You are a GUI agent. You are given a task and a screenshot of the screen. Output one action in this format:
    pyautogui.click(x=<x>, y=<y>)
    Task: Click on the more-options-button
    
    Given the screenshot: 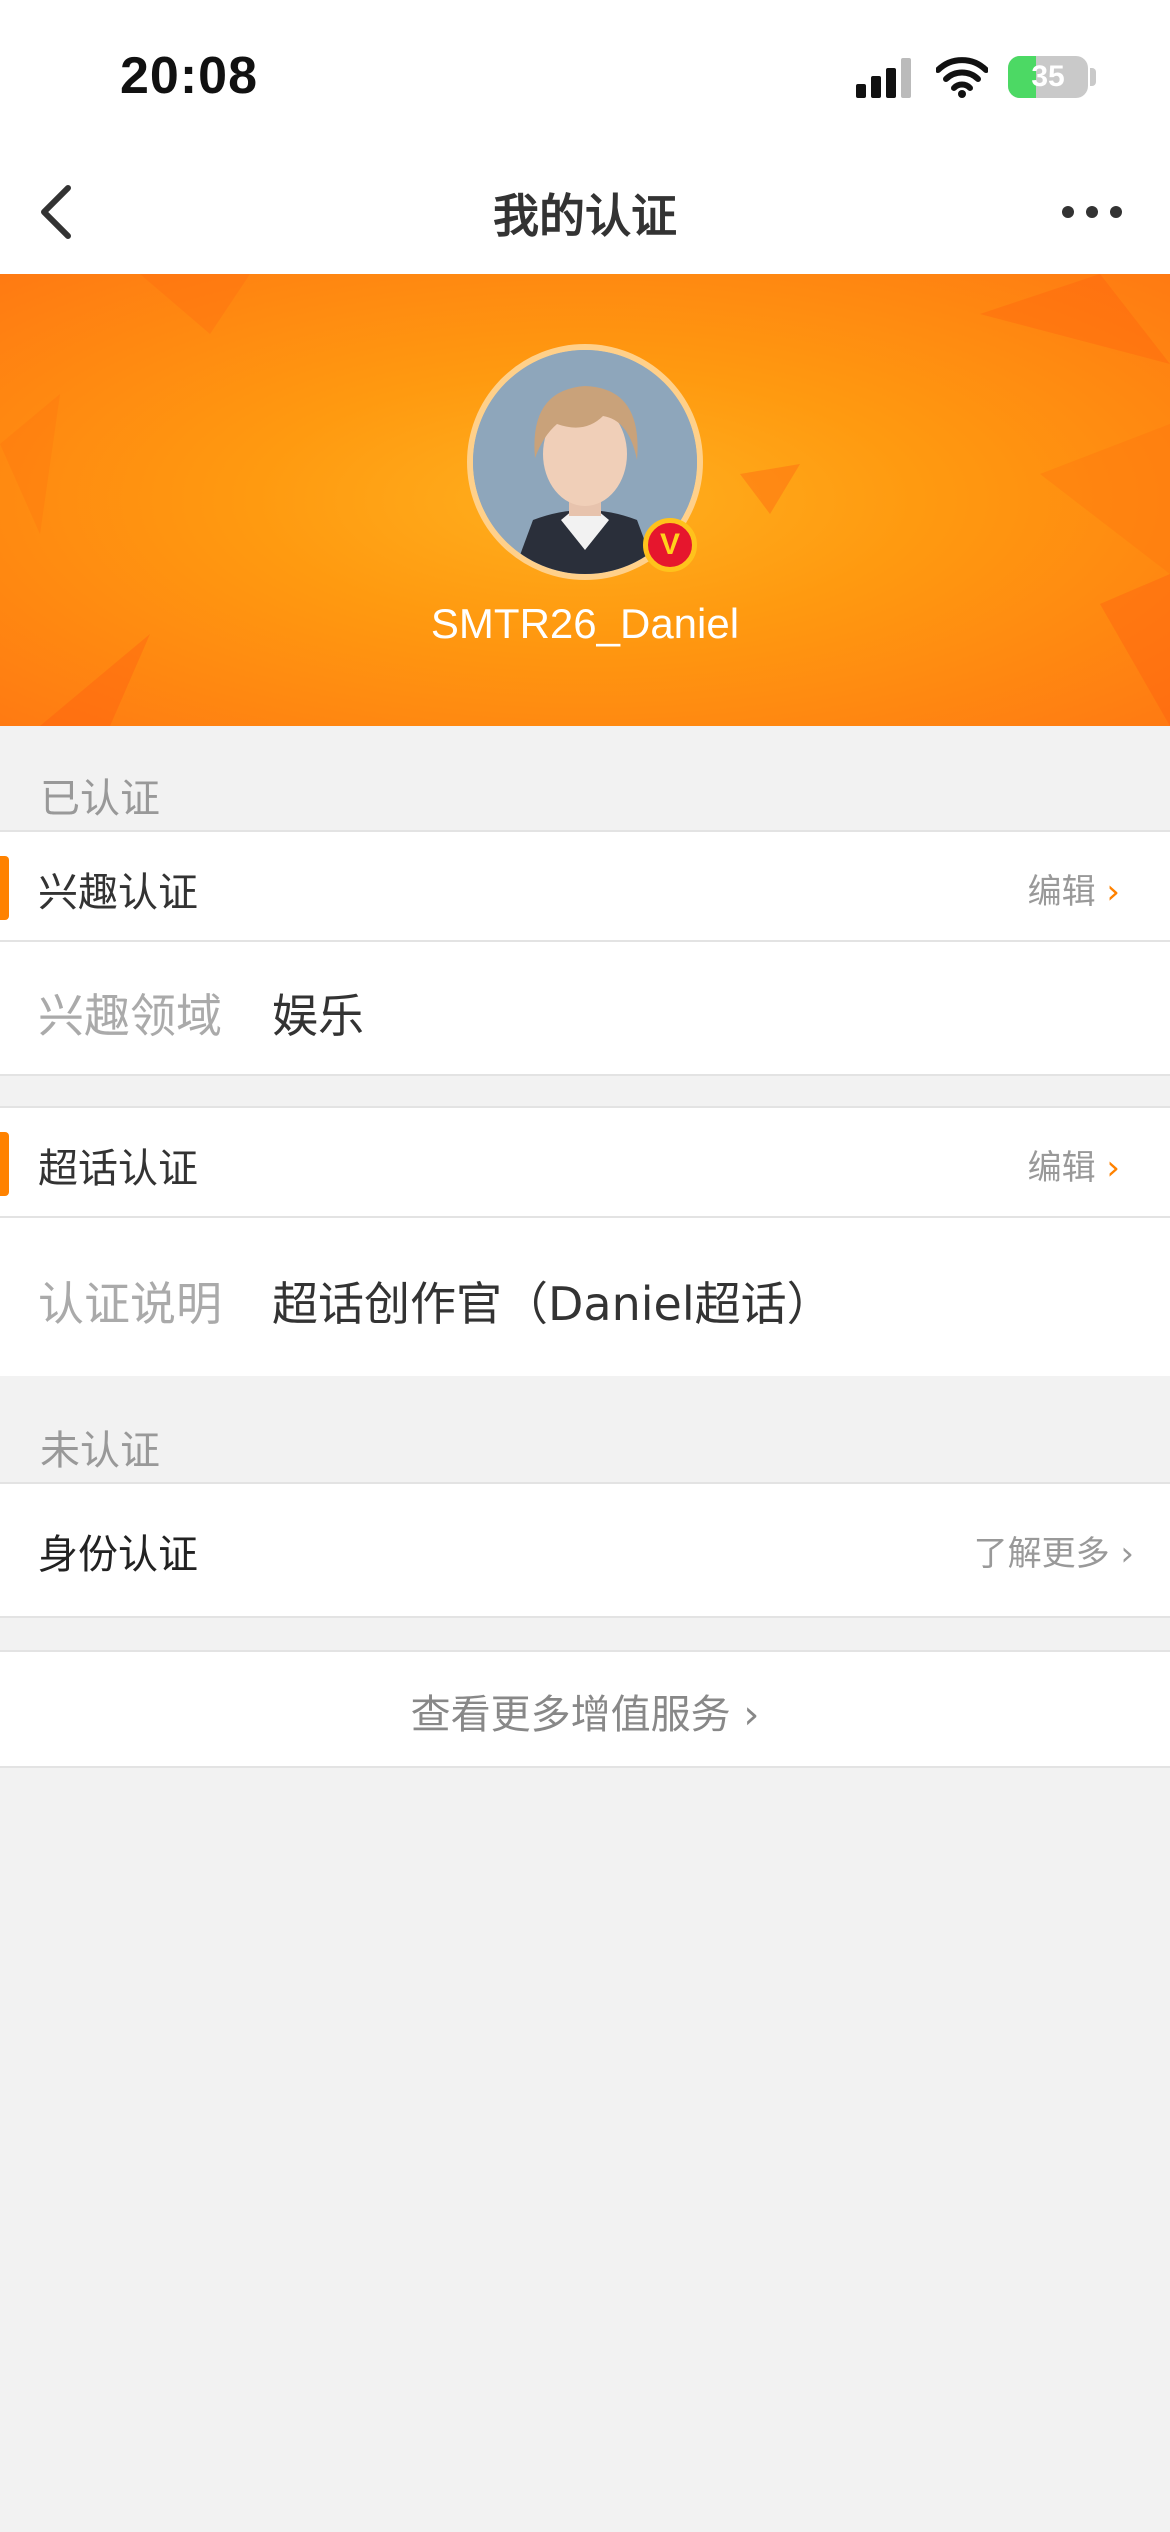 What is the action you would take?
    pyautogui.click(x=1092, y=210)
    